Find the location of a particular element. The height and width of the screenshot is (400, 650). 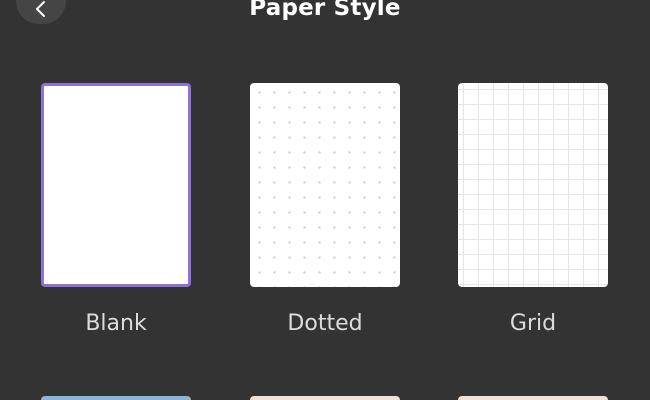

dotted-paper-preview is located at coordinates (325, 185).